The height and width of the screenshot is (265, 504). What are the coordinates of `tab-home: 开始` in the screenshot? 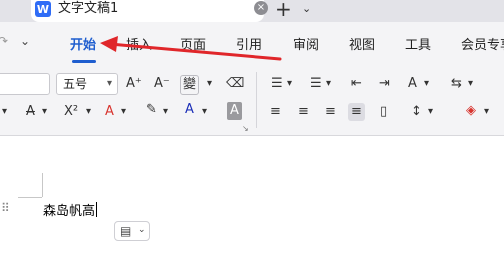 It's located at (83, 43).